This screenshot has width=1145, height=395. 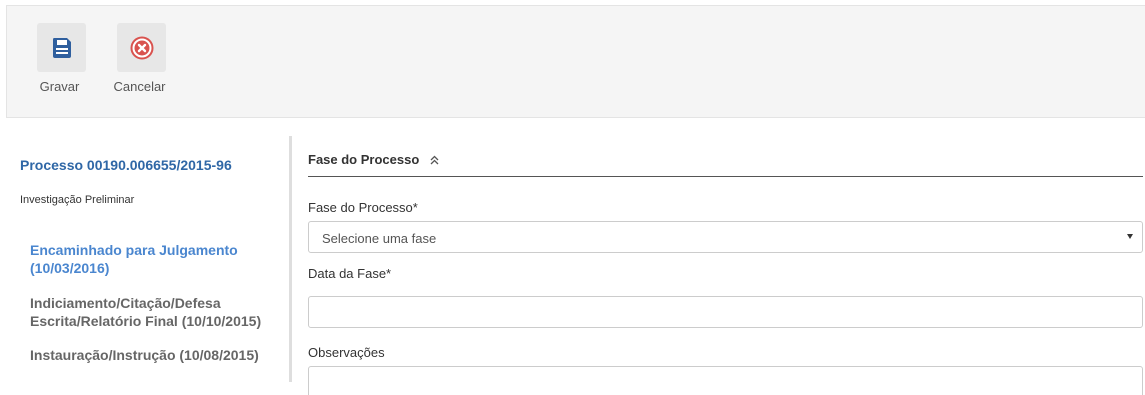 What do you see at coordinates (364, 159) in the screenshot?
I see `section-title: Fase do Processo` at bounding box center [364, 159].